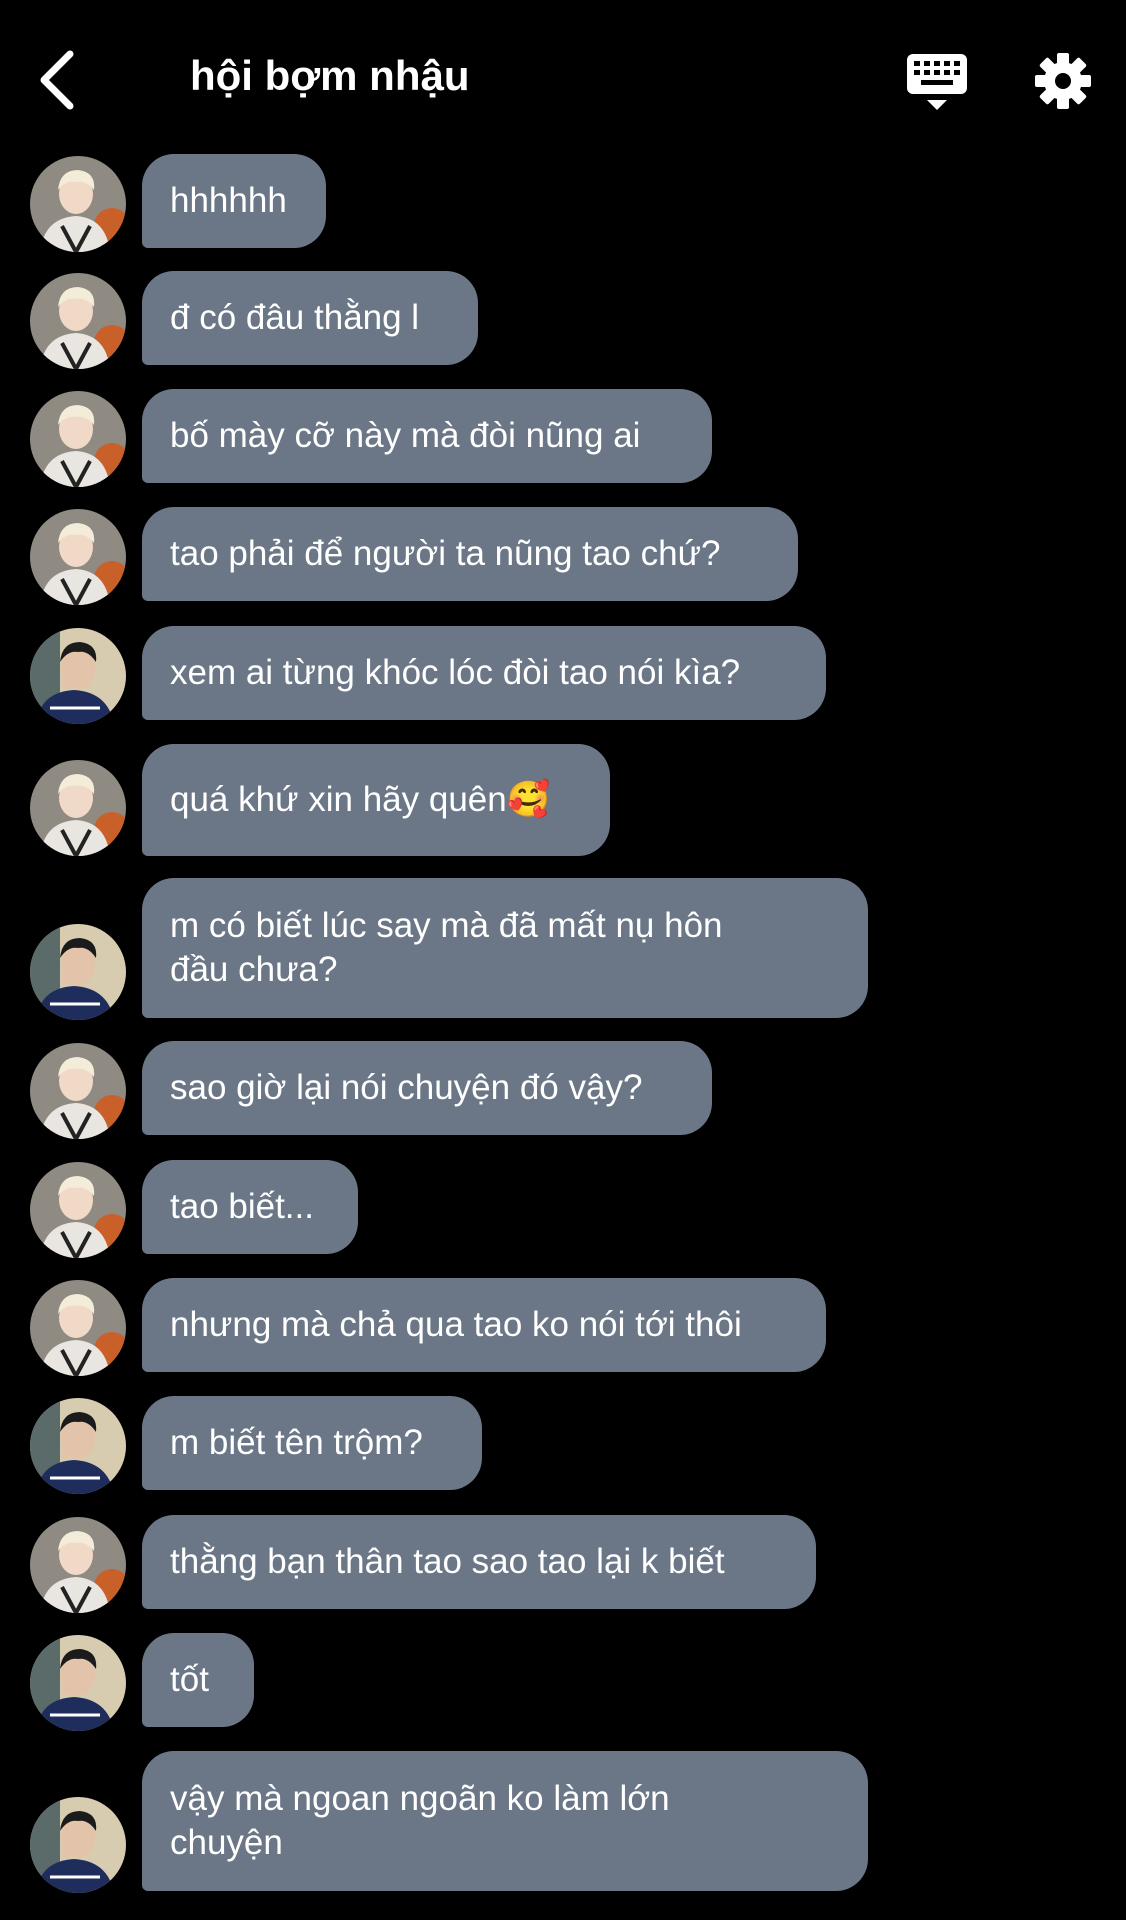  What do you see at coordinates (234, 201) in the screenshot?
I see `message-bubble: hhhhhh` at bounding box center [234, 201].